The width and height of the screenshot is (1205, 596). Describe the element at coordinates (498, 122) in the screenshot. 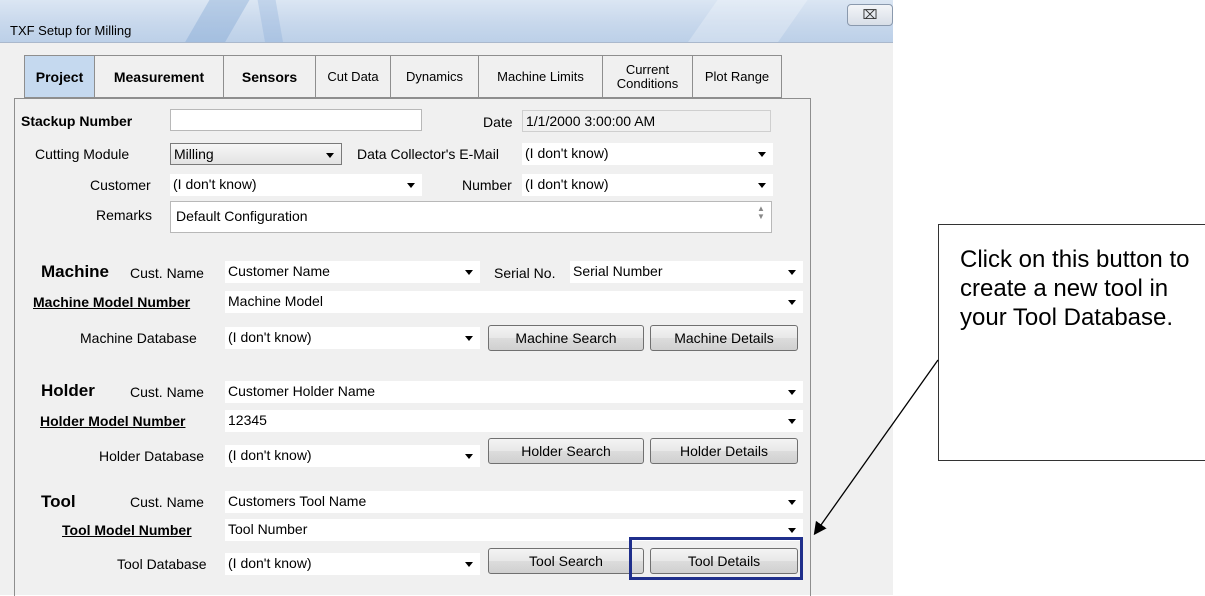

I see `date-label: Date` at that location.